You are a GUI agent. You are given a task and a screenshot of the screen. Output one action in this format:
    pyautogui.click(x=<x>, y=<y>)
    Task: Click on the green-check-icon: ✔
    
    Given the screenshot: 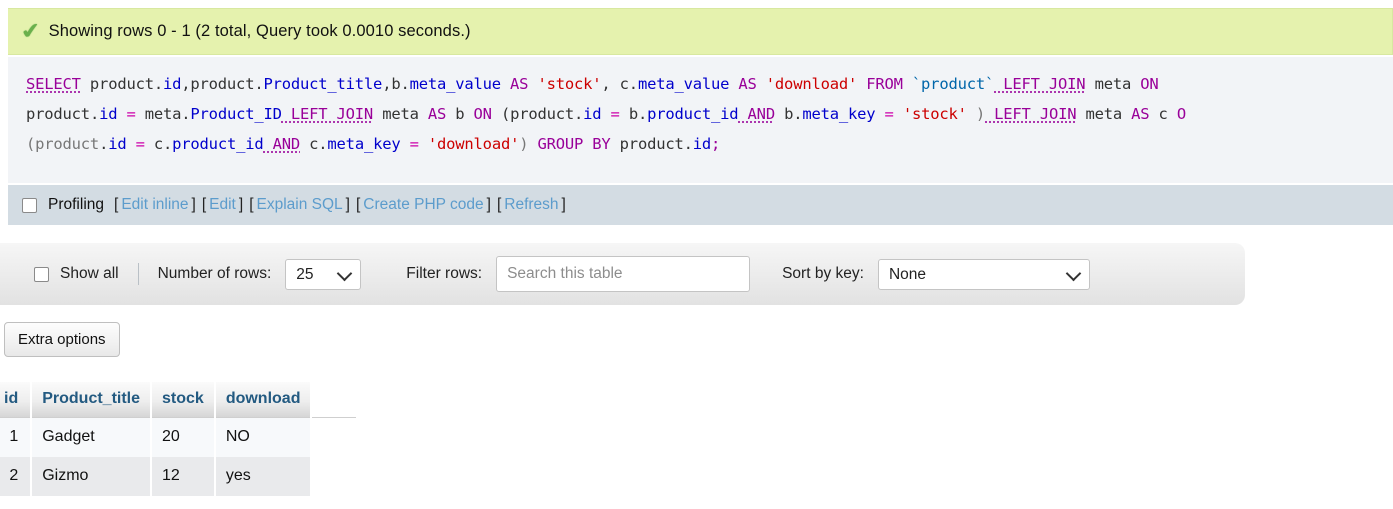 What is the action you would take?
    pyautogui.click(x=30, y=31)
    